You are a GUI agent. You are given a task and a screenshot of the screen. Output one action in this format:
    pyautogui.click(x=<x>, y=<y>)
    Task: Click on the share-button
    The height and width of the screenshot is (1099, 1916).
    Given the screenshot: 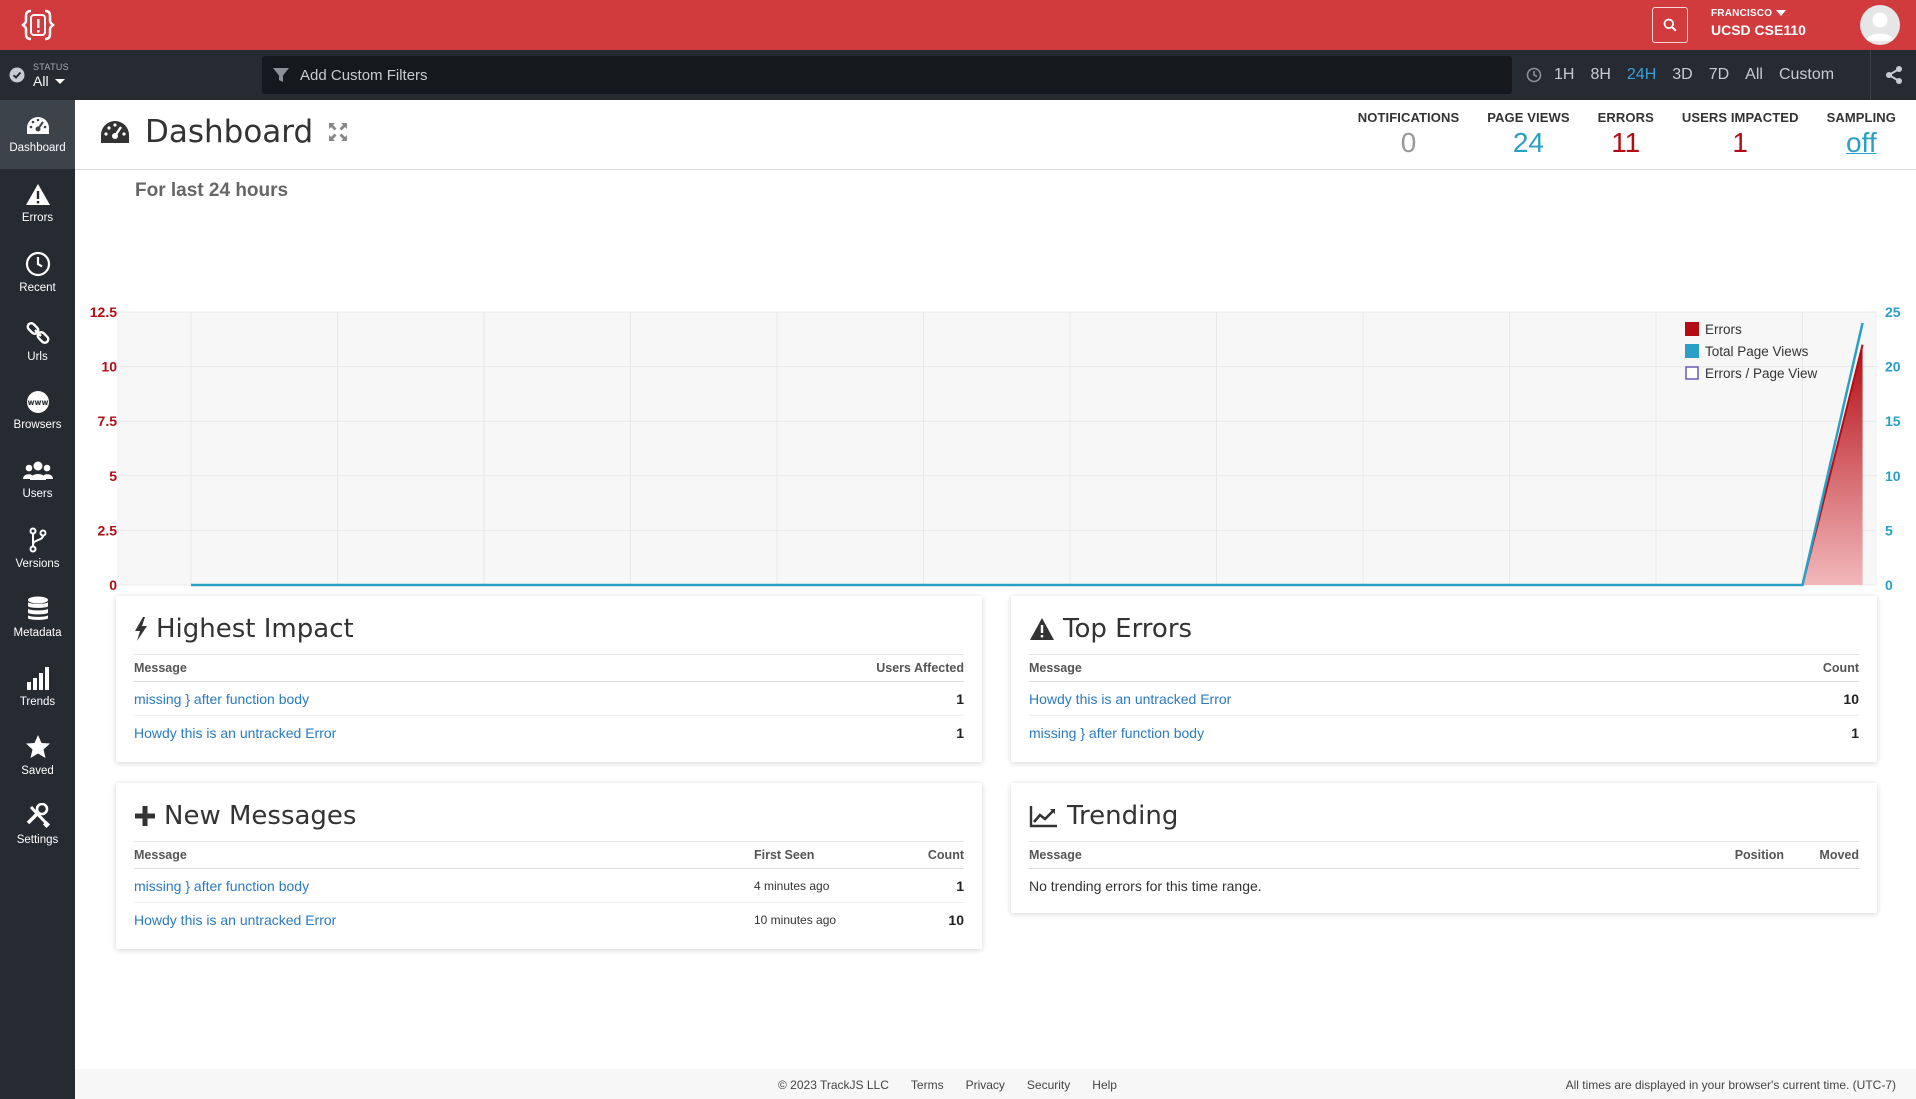 What is the action you would take?
    pyautogui.click(x=1893, y=75)
    